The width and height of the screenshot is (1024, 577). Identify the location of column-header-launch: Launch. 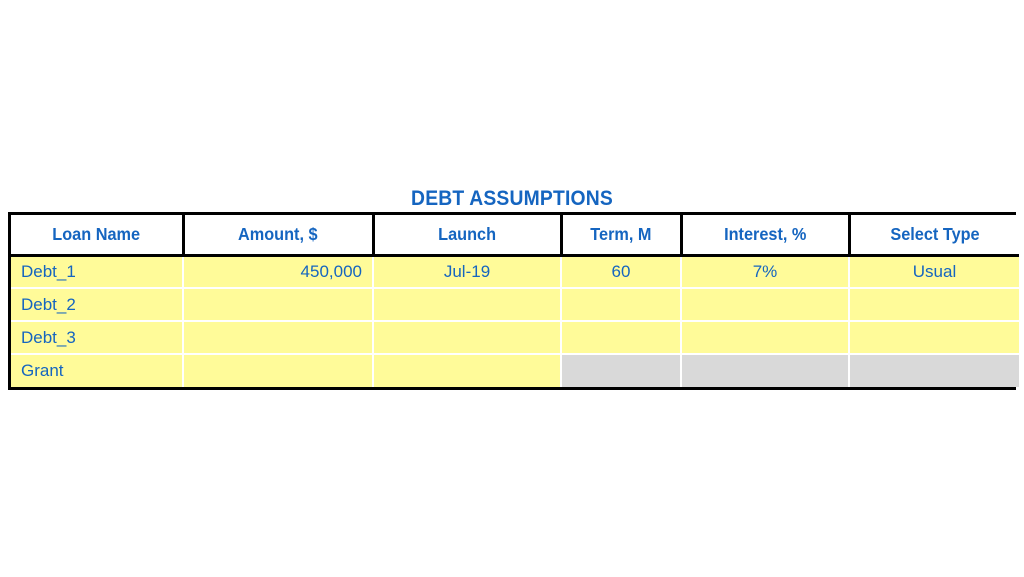
(468, 236).